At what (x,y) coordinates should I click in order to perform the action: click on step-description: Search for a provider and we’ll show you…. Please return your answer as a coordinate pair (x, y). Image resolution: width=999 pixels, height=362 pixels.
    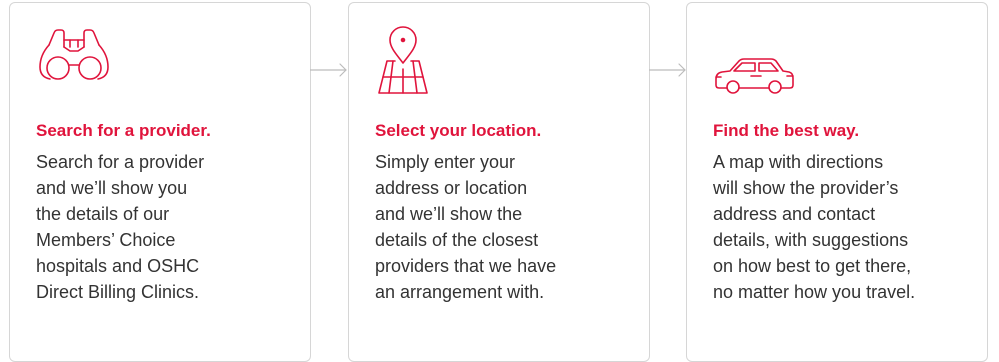
    Looking at the image, I should click on (120, 227).